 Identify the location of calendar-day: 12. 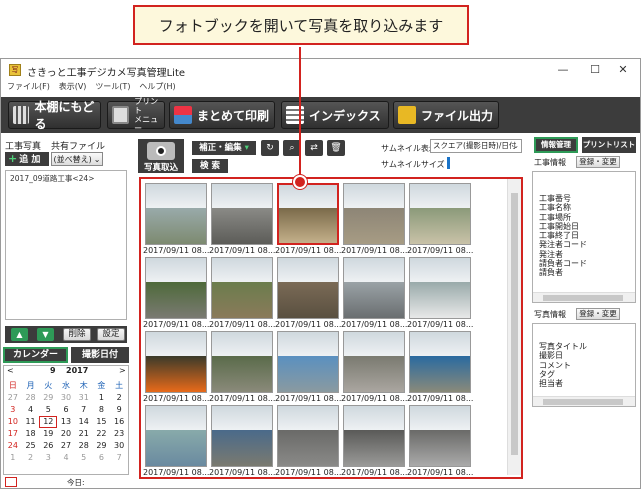
(48, 422).